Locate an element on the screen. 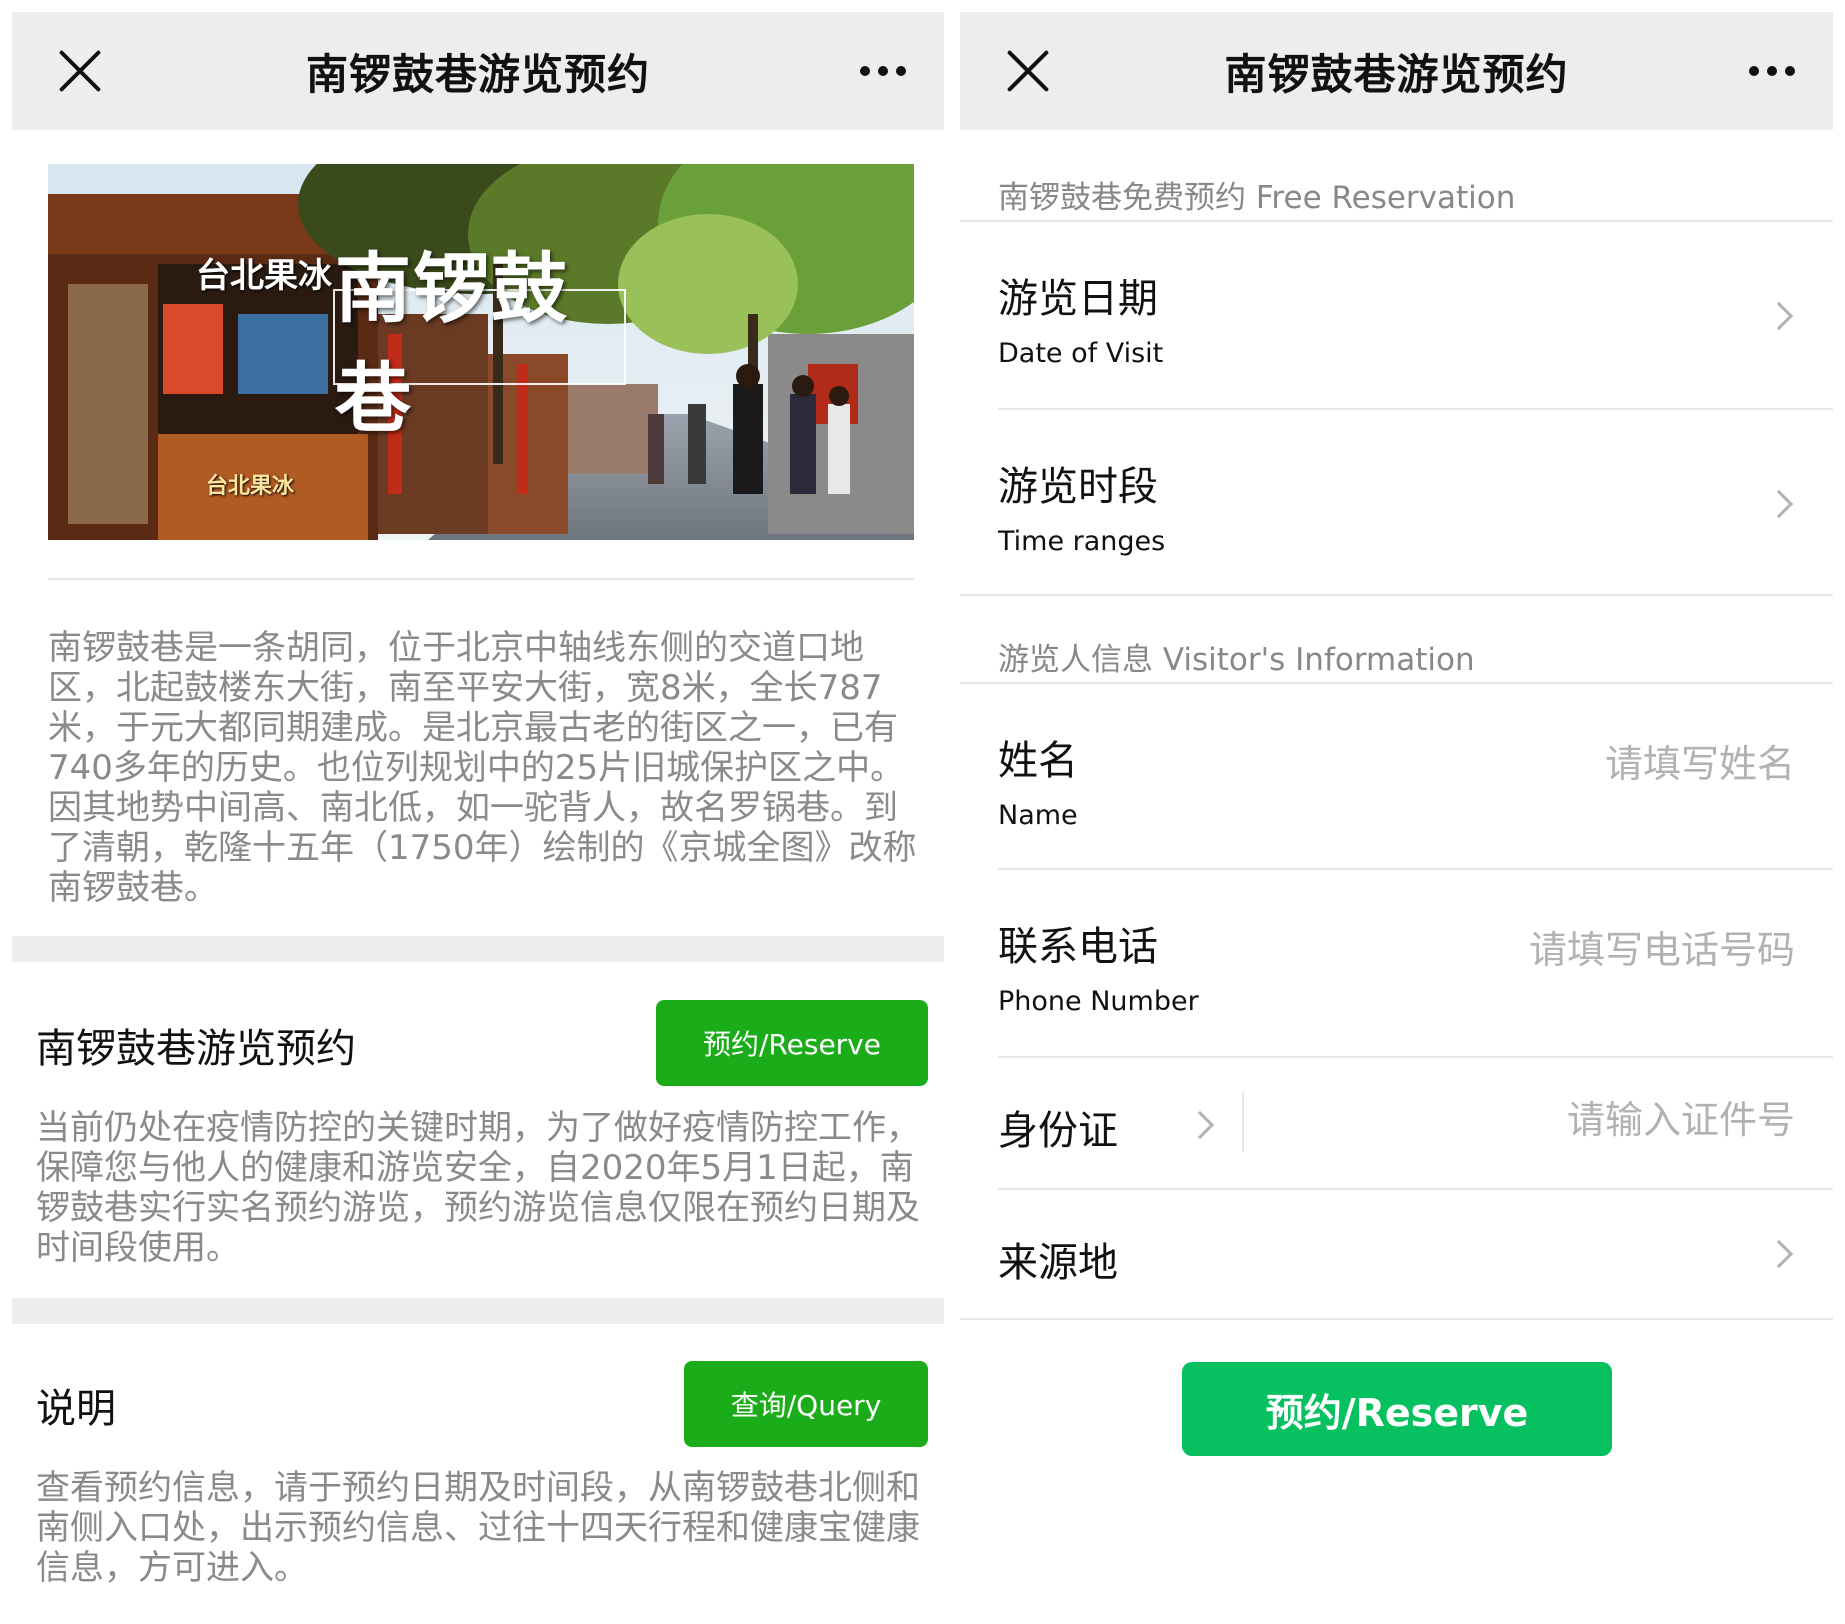 This screenshot has height=1624, width=1845. group-header-reservation: 南锣鼓巷免费预约 Free Reservation is located at coordinates (1257, 198).